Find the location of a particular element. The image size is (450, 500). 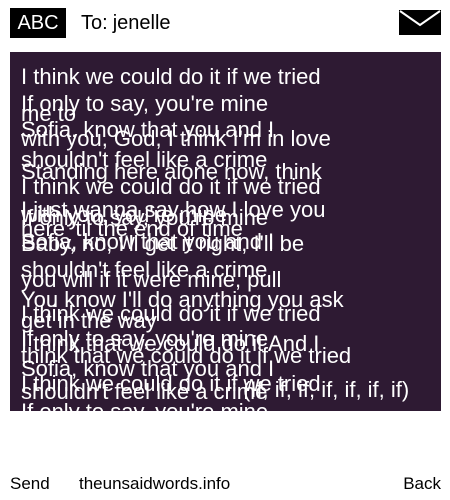

message-line: If only to say, you're mine is located at coordinates (144, 406).